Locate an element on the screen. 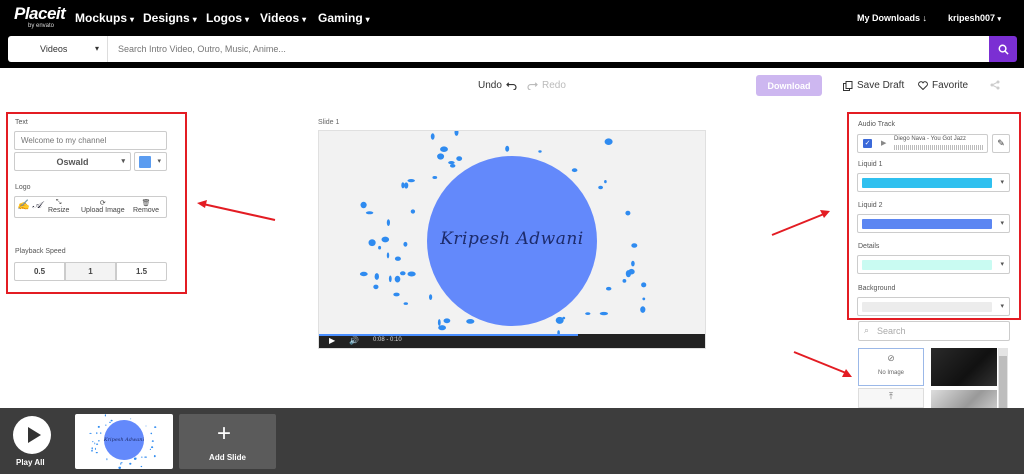 Image resolution: width=1024 pixels, height=474 pixels. liquid1-color-select: ▾ is located at coordinates (933, 182).